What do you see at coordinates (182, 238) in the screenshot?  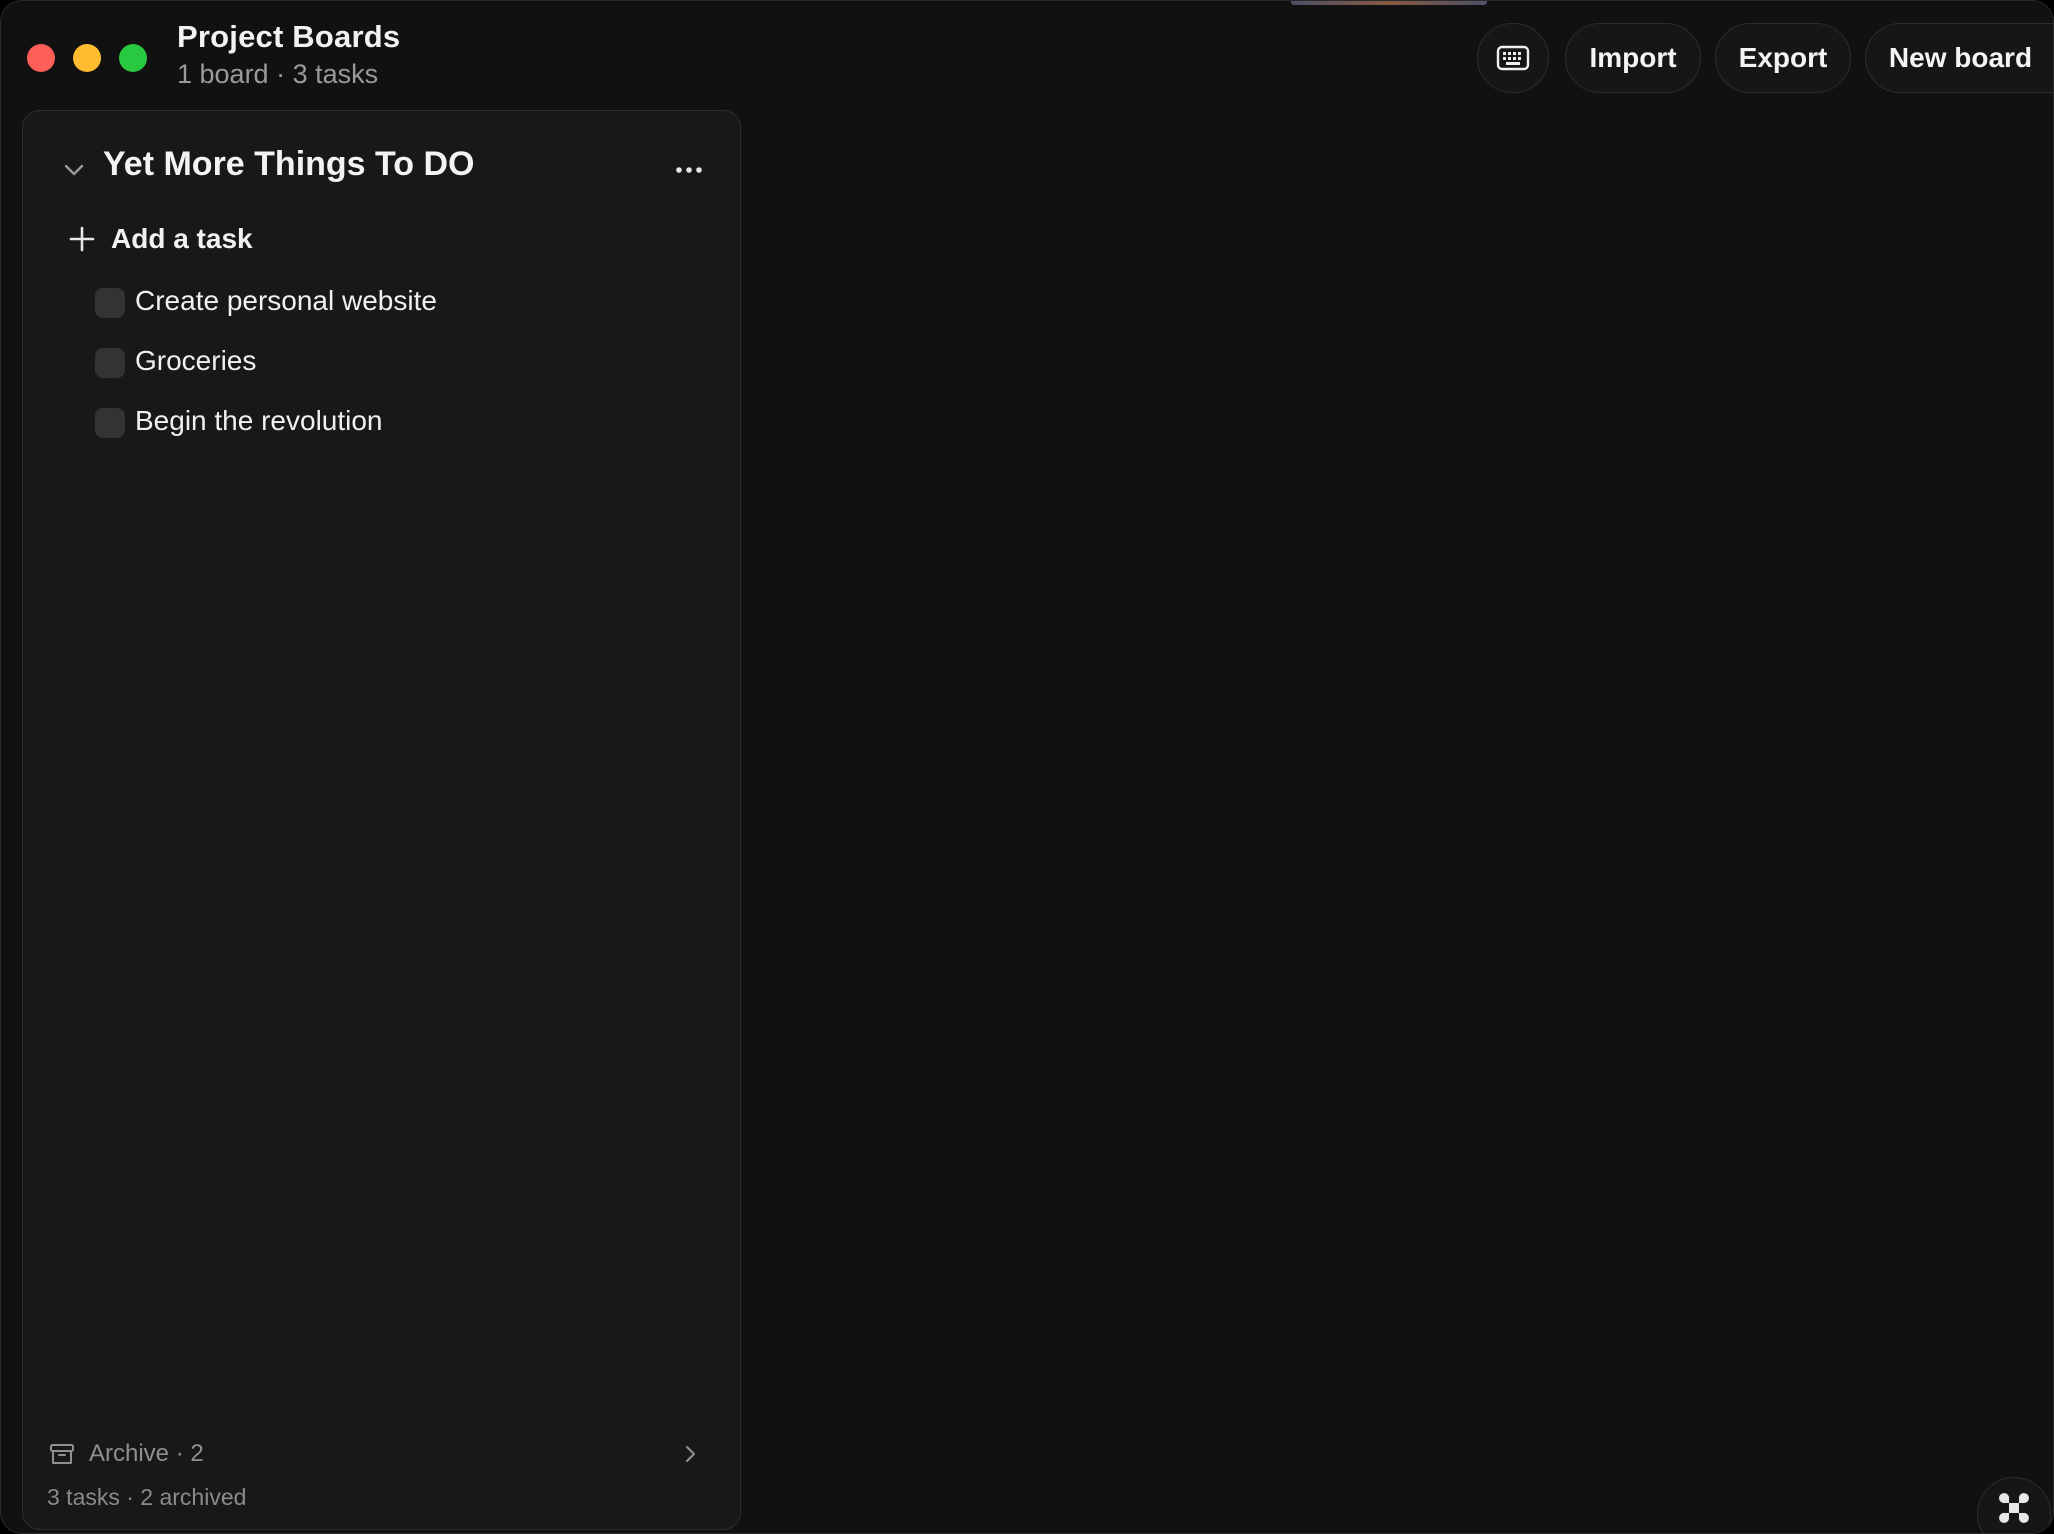 I see `add-task-label: Add a task` at bounding box center [182, 238].